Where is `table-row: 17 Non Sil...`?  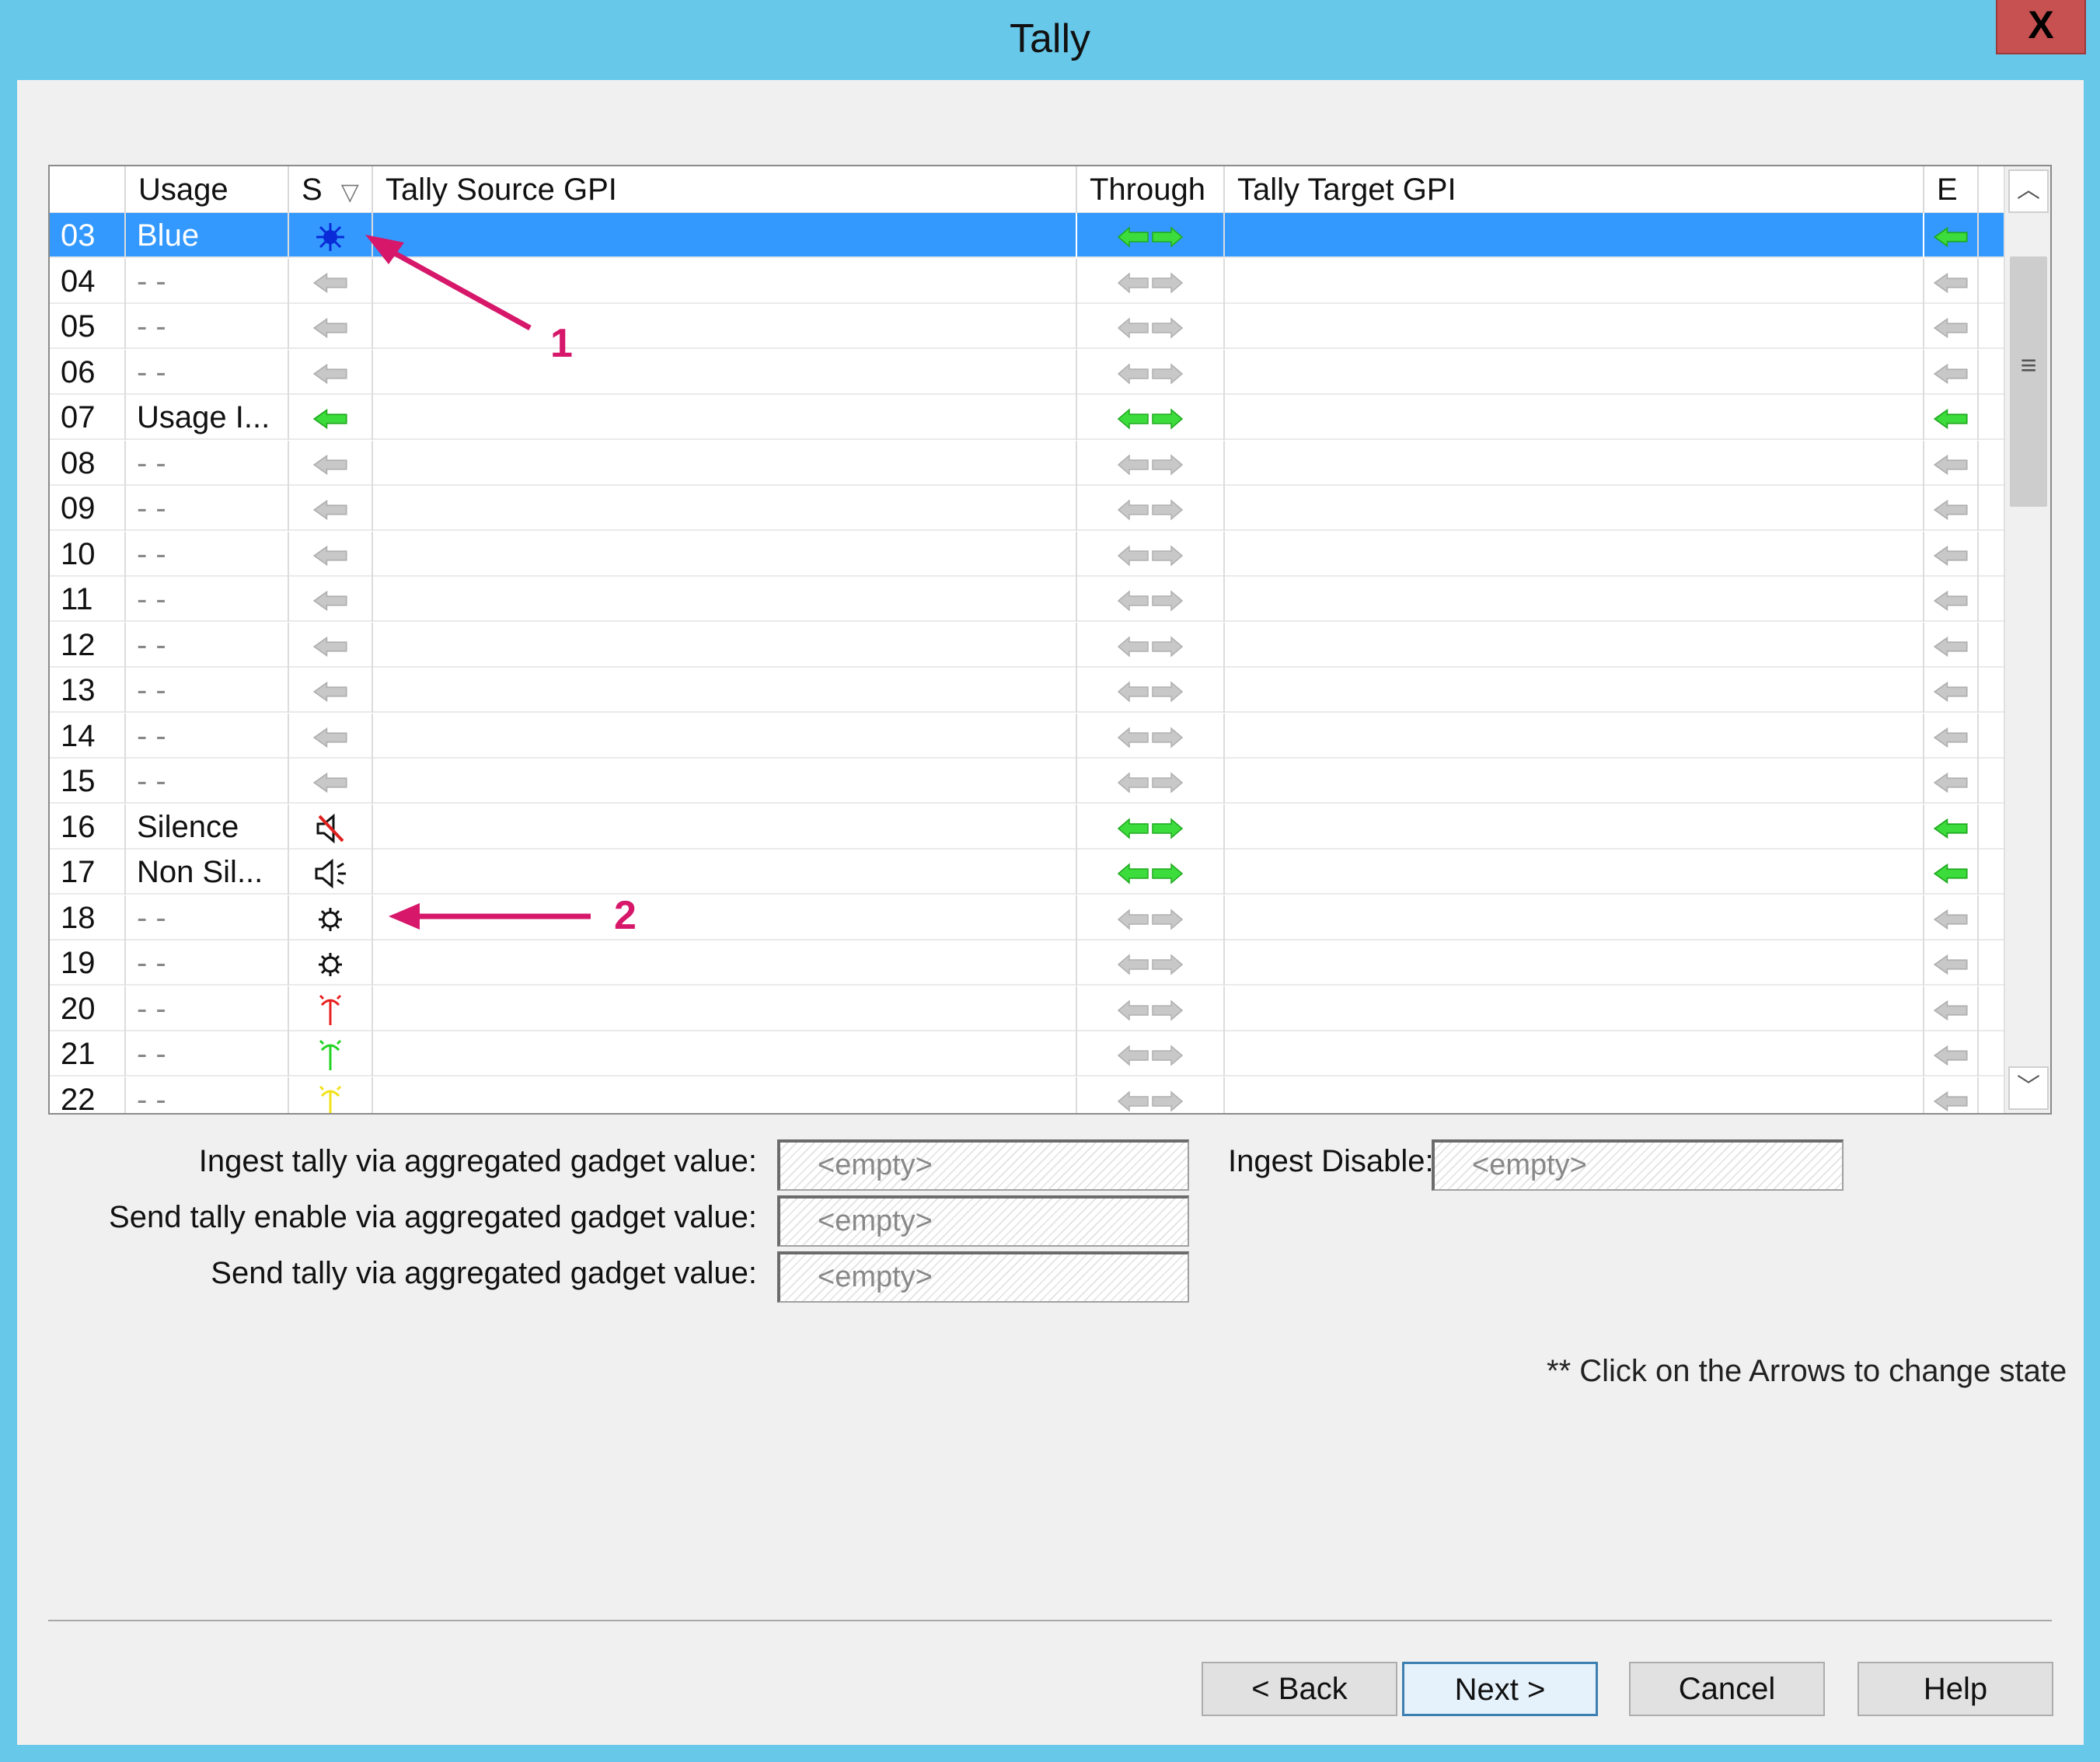
table-row: 17 Non Sil... is located at coordinates (1027, 872).